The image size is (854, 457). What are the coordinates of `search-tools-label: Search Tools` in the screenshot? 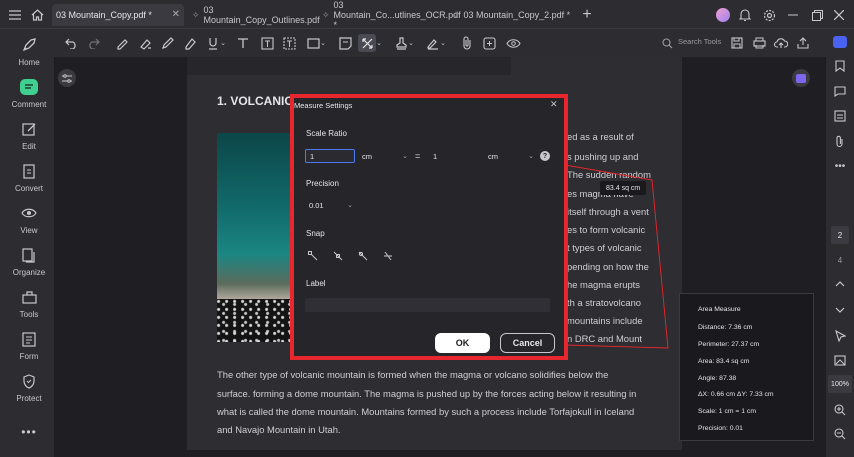 It's located at (699, 41).